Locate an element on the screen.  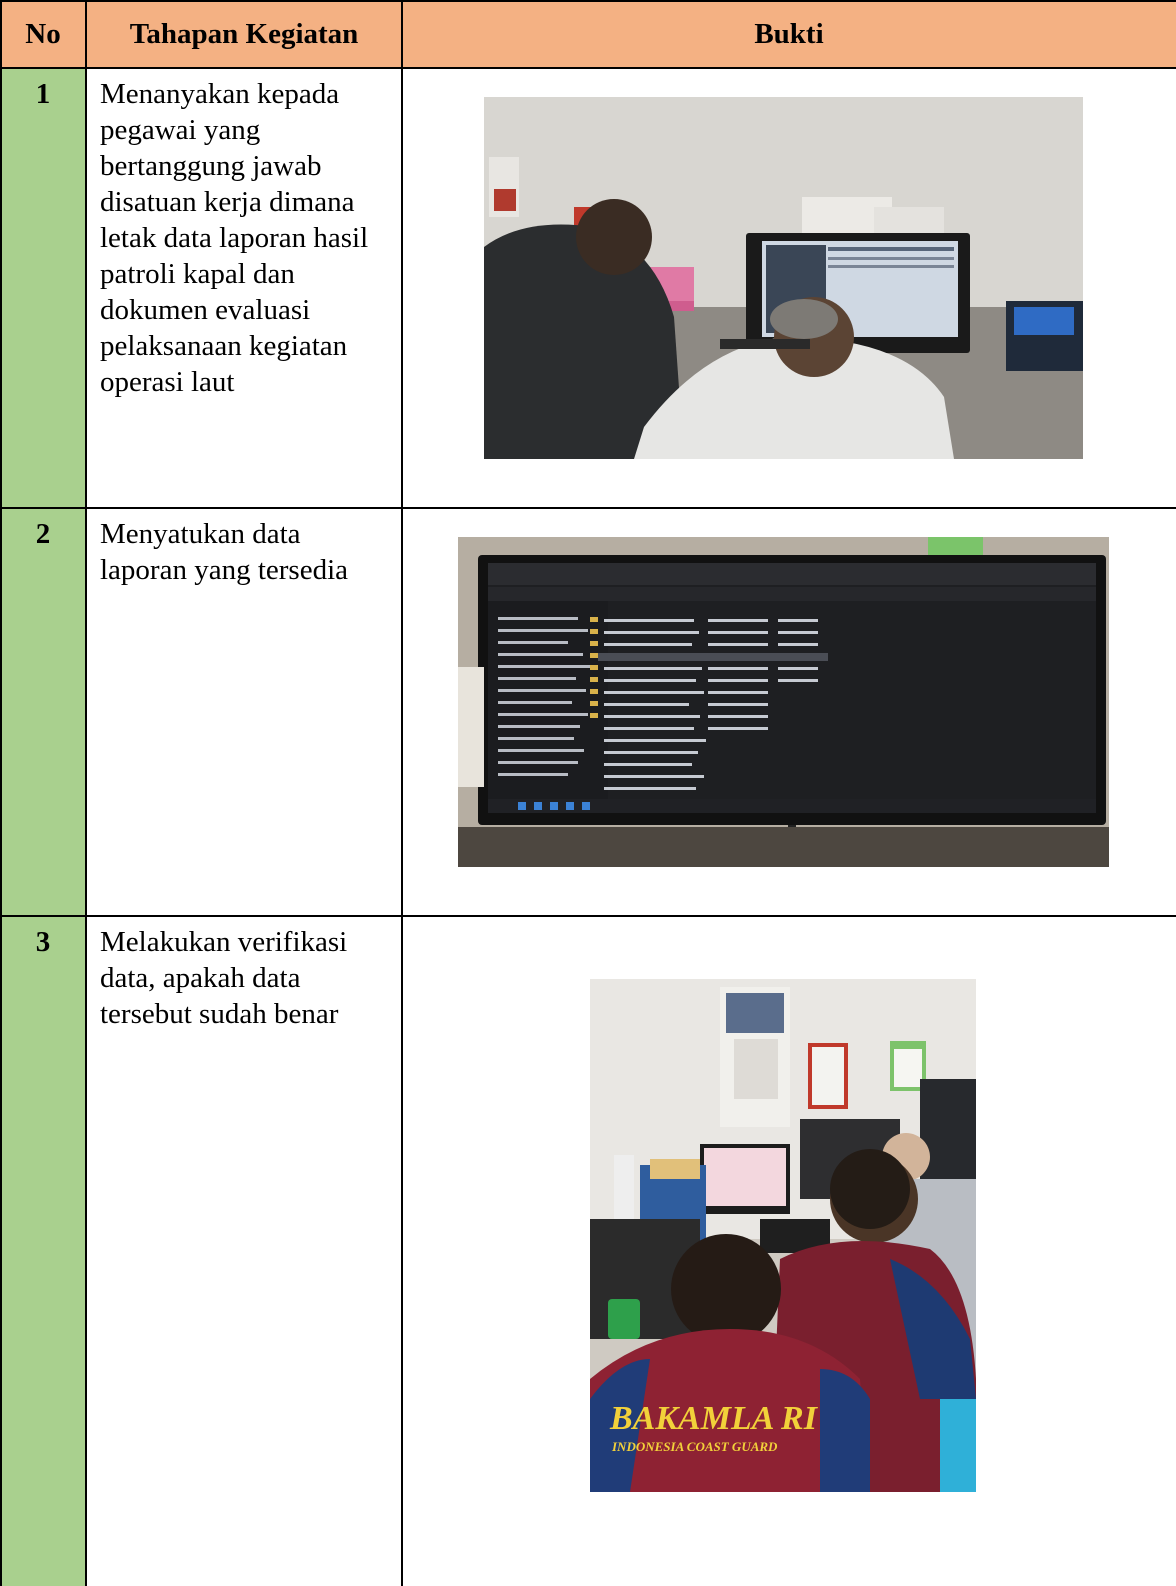
header-no-label: No is located at coordinates (43, 33).